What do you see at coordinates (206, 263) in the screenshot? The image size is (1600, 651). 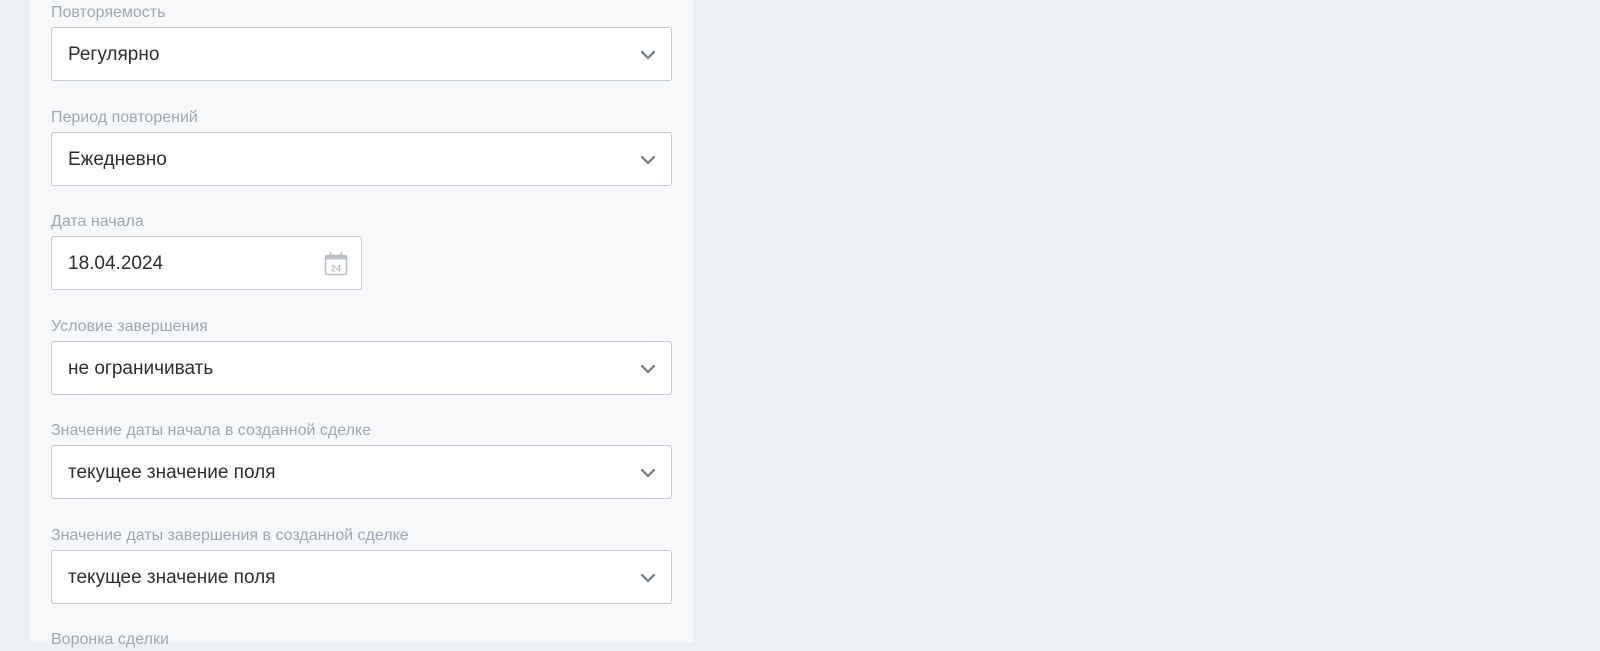 I see `start-date-input: 18.04.2024 24` at bounding box center [206, 263].